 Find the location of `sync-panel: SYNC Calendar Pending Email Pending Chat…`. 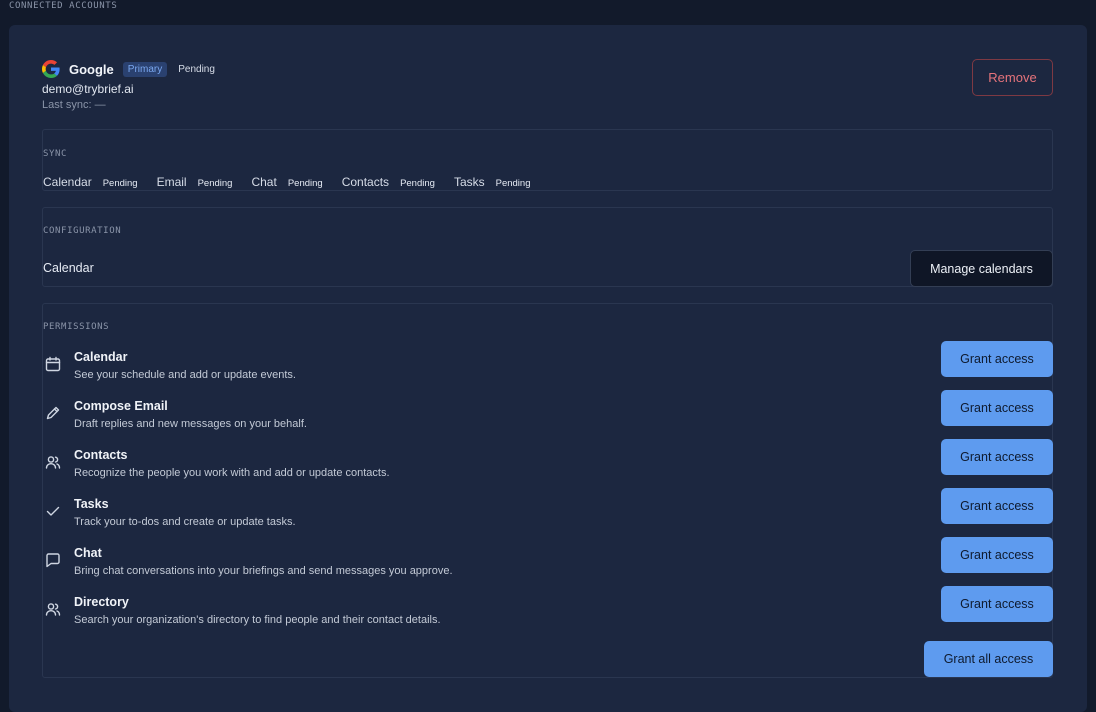

sync-panel: SYNC Calendar Pending Email Pending Chat… is located at coordinates (547, 160).